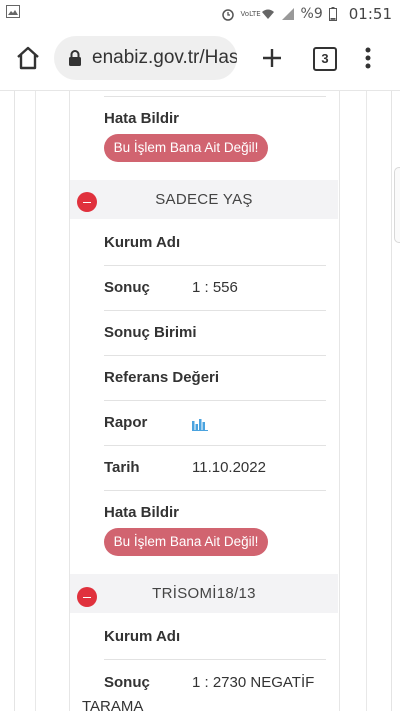  What do you see at coordinates (253, 682) in the screenshot?
I see `sonuc-value: 1 : 2730 NEGATİF` at bounding box center [253, 682].